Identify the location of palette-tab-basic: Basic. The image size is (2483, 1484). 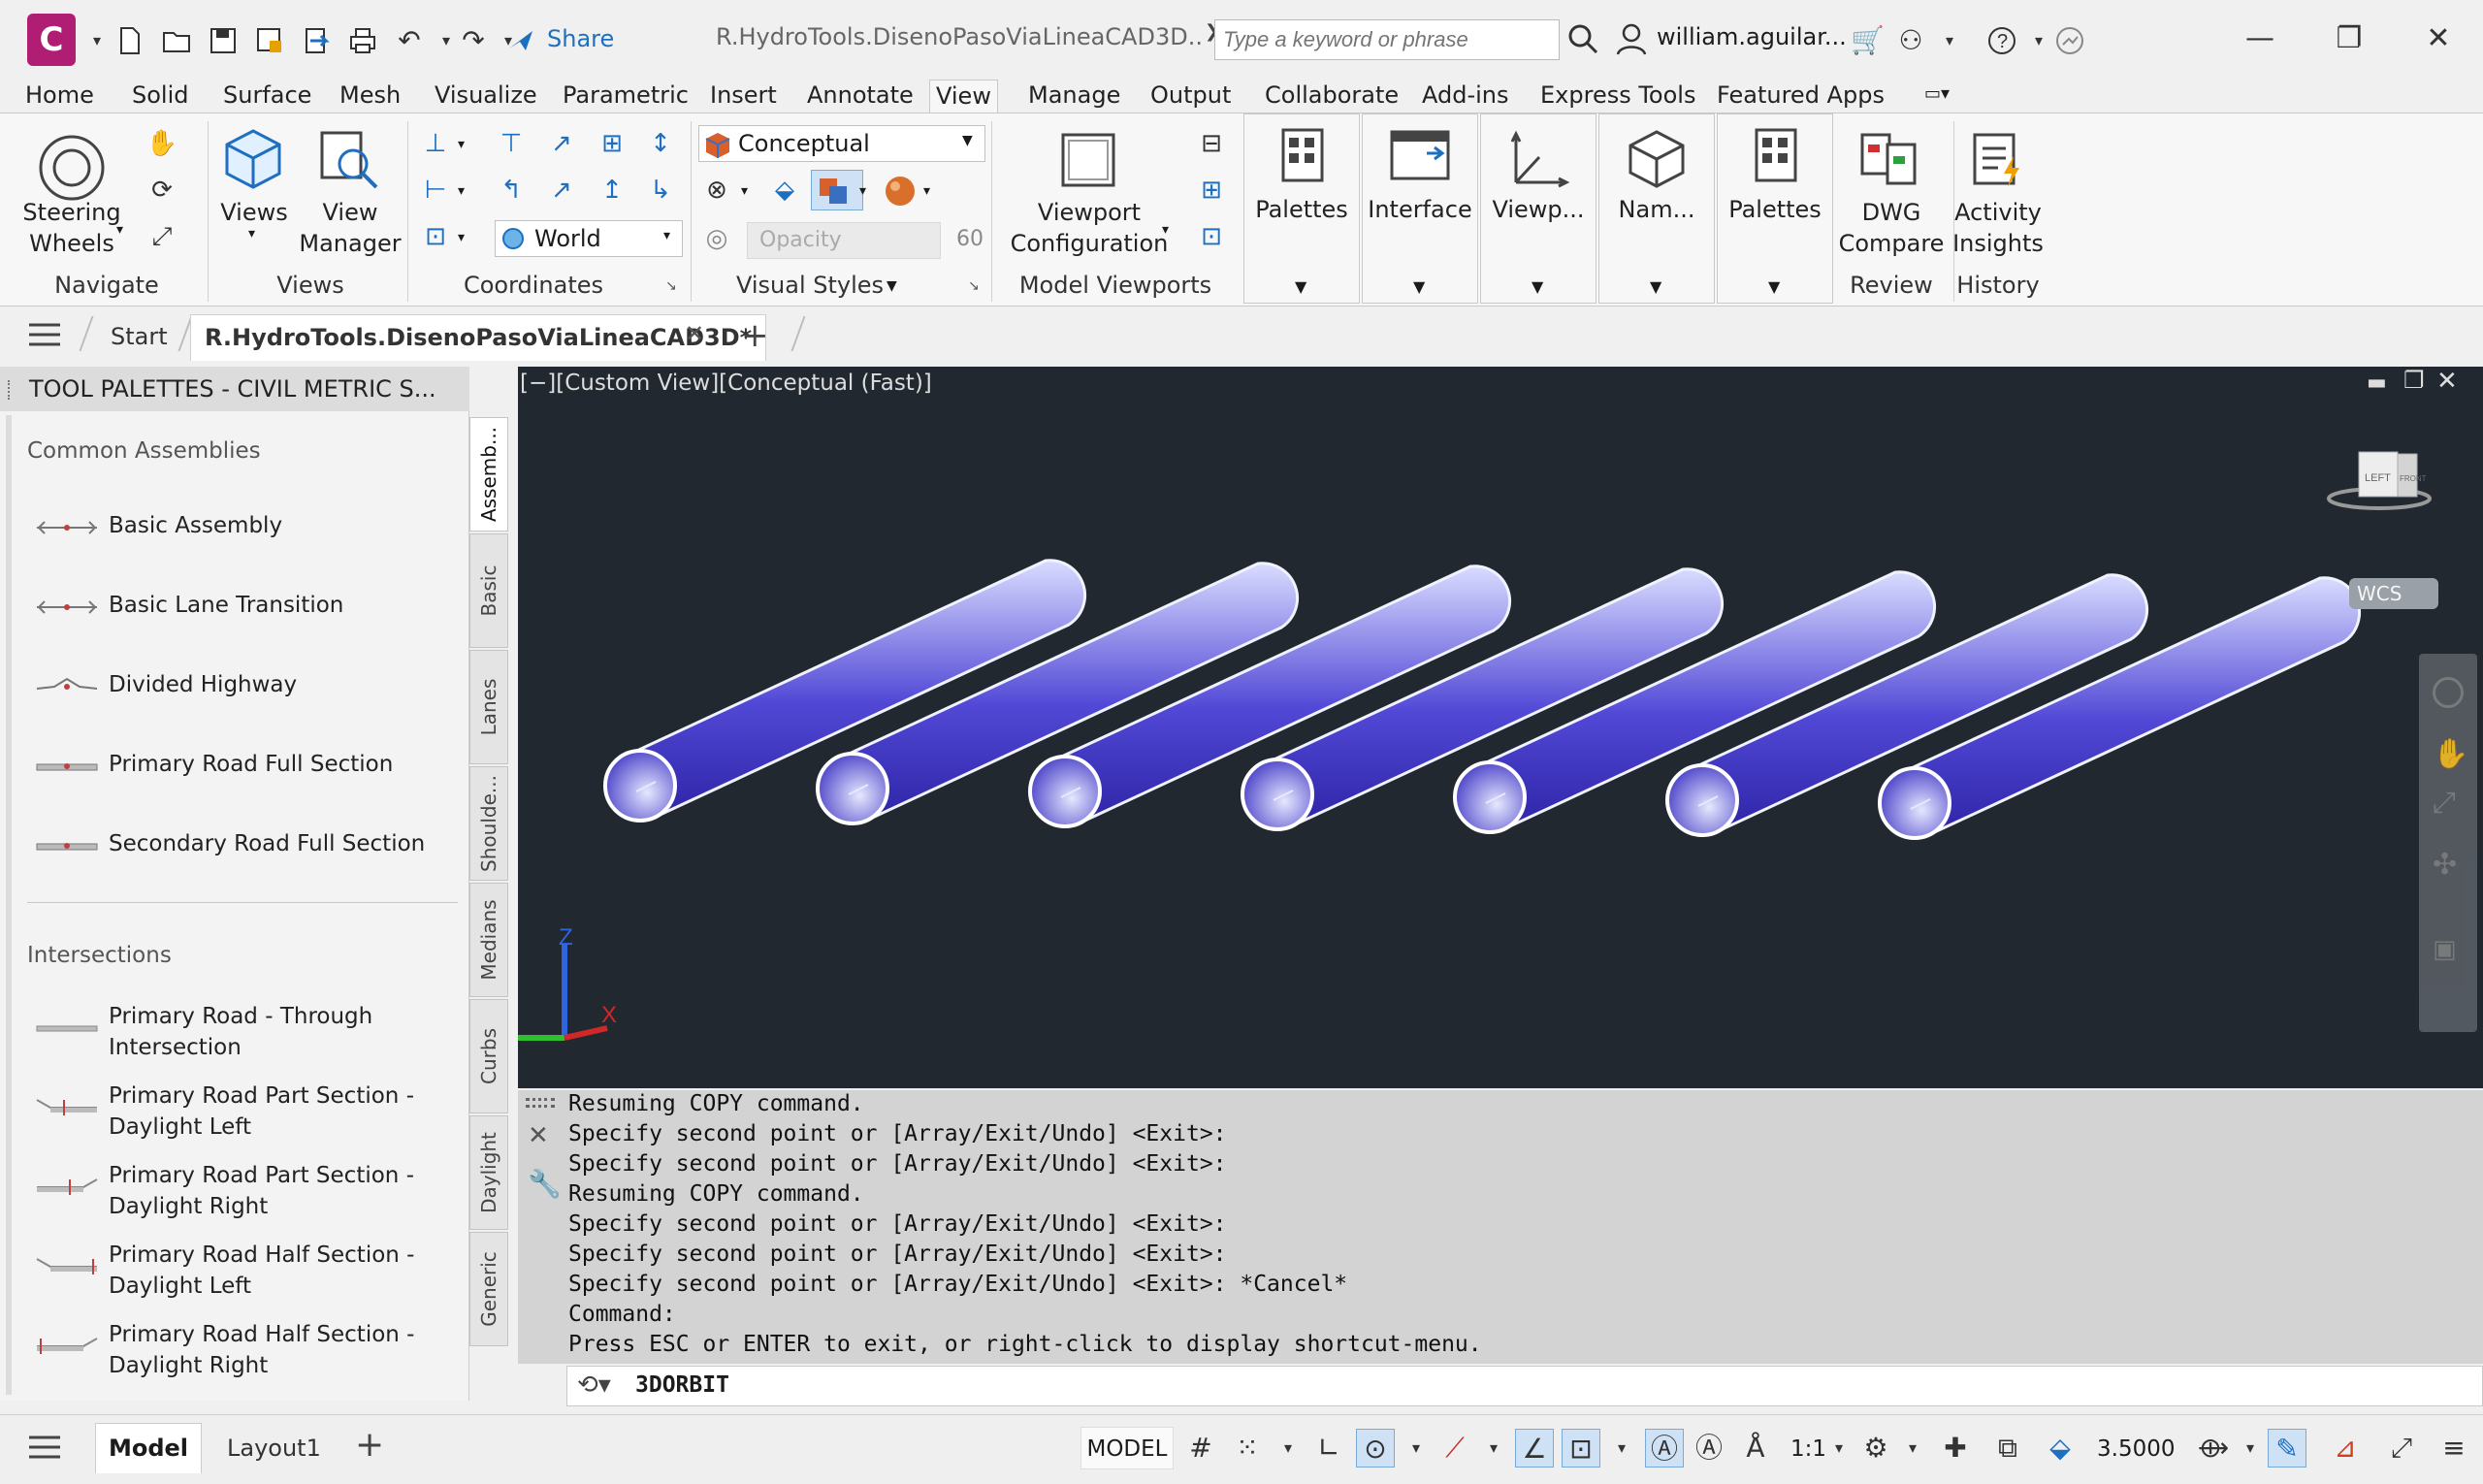
(489, 591).